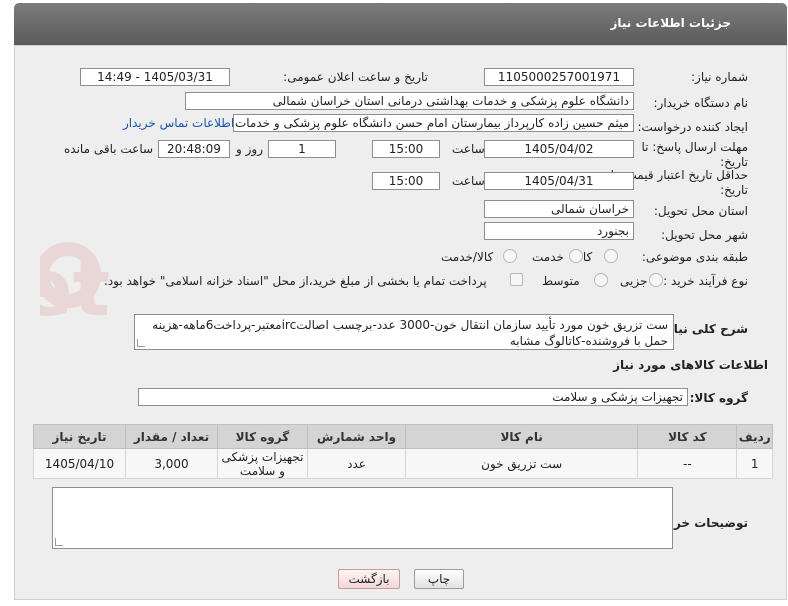 This screenshot has width=788, height=606. What do you see at coordinates (439, 579) in the screenshot?
I see `print-button: چاپ` at bounding box center [439, 579].